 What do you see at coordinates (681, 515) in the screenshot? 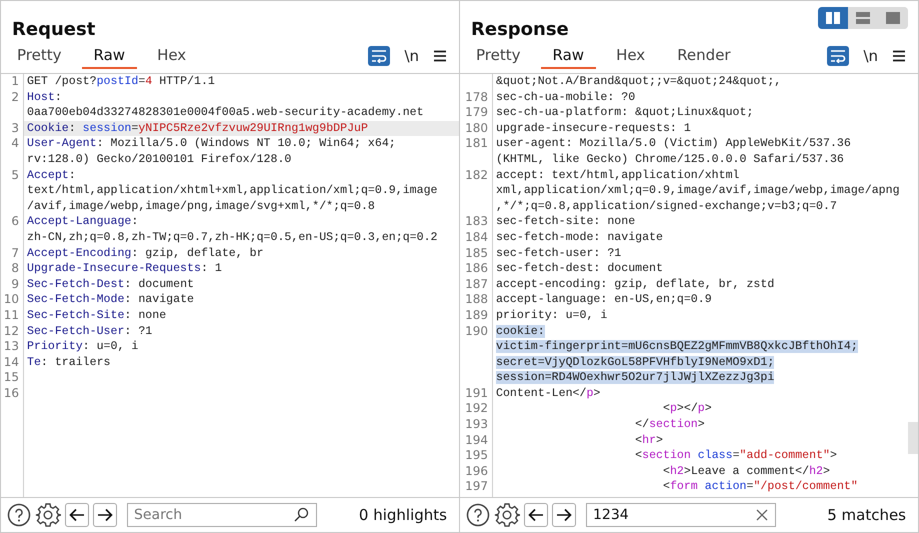
I see `search-field: 1234` at bounding box center [681, 515].